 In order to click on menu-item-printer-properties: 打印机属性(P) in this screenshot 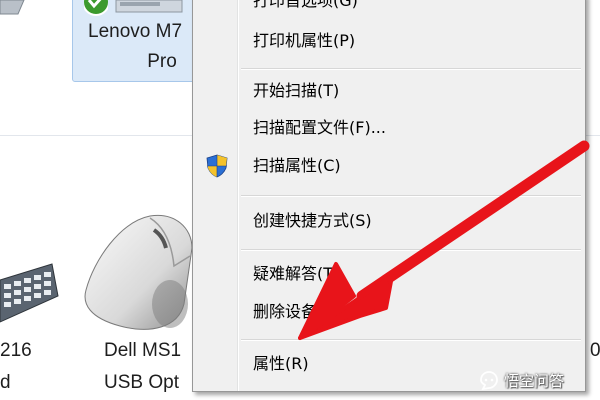, I will do `click(388, 41)`.